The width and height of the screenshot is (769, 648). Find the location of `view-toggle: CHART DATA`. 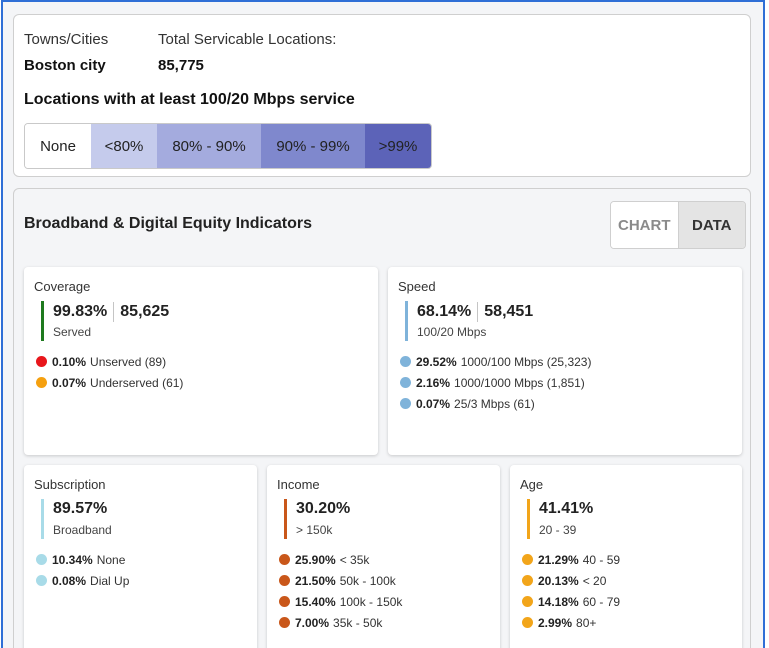

view-toggle: CHART DATA is located at coordinates (678, 225).